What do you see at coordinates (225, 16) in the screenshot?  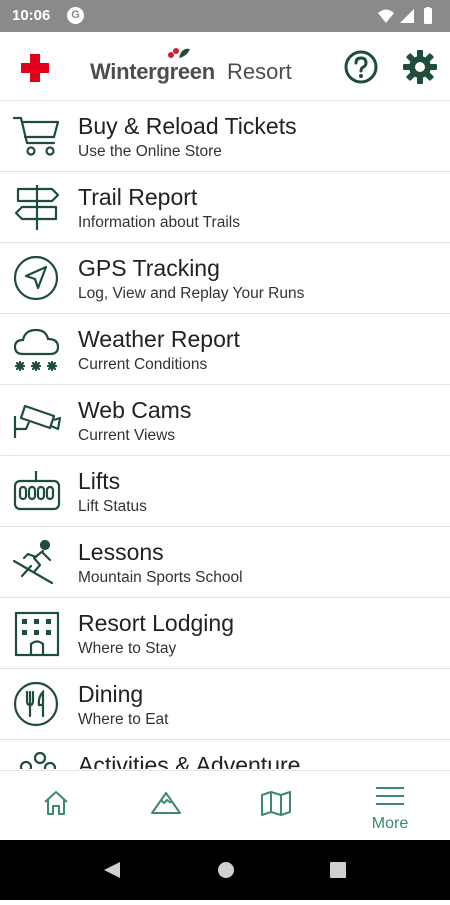 I see `status-bar: 10:06 G` at bounding box center [225, 16].